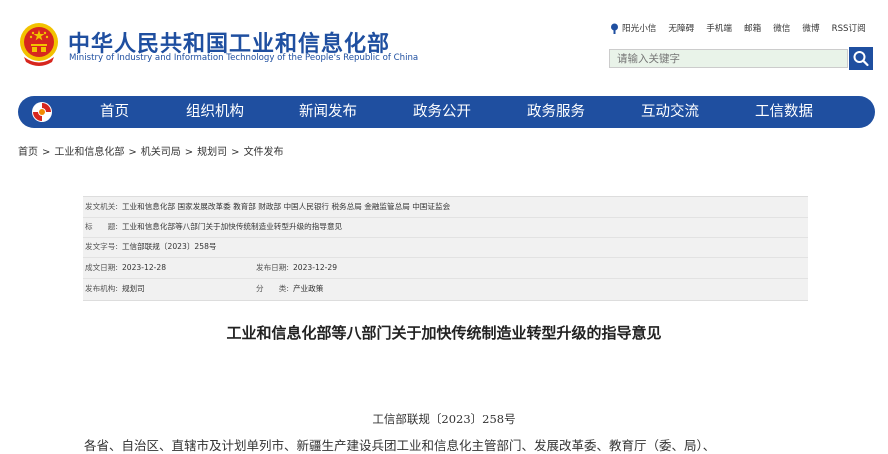  I want to click on meta-doc-number: 工信部联规〔2023〕258号, so click(169, 246).